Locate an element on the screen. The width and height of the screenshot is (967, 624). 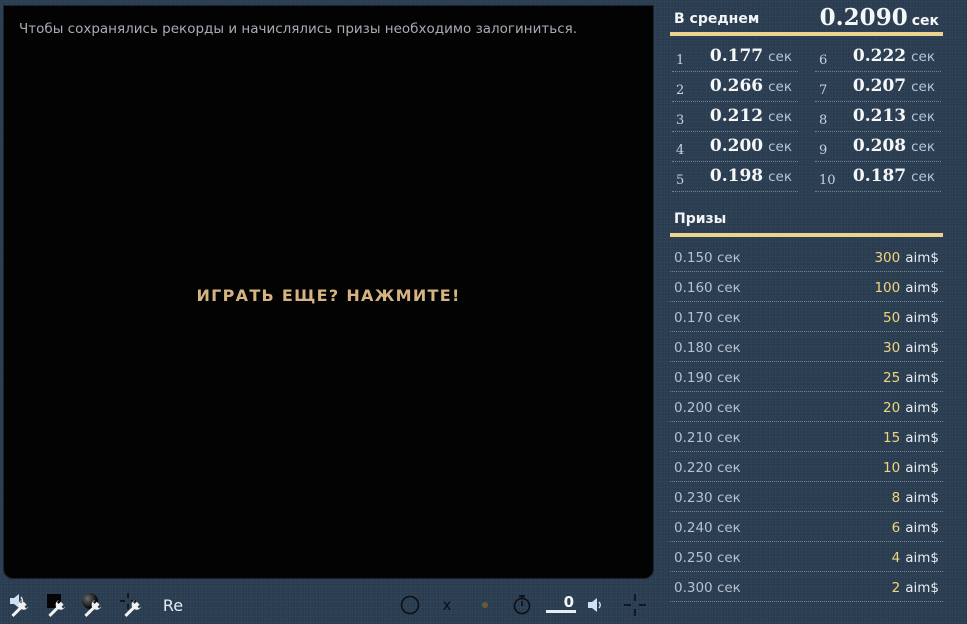
average-value: 0.2090 сек is located at coordinates (879, 17).